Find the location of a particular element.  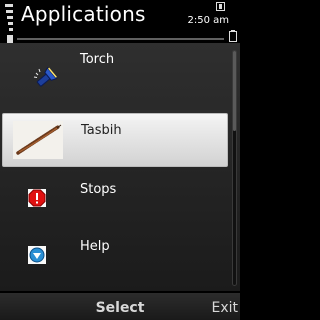

network-icon is located at coordinates (220, 6).